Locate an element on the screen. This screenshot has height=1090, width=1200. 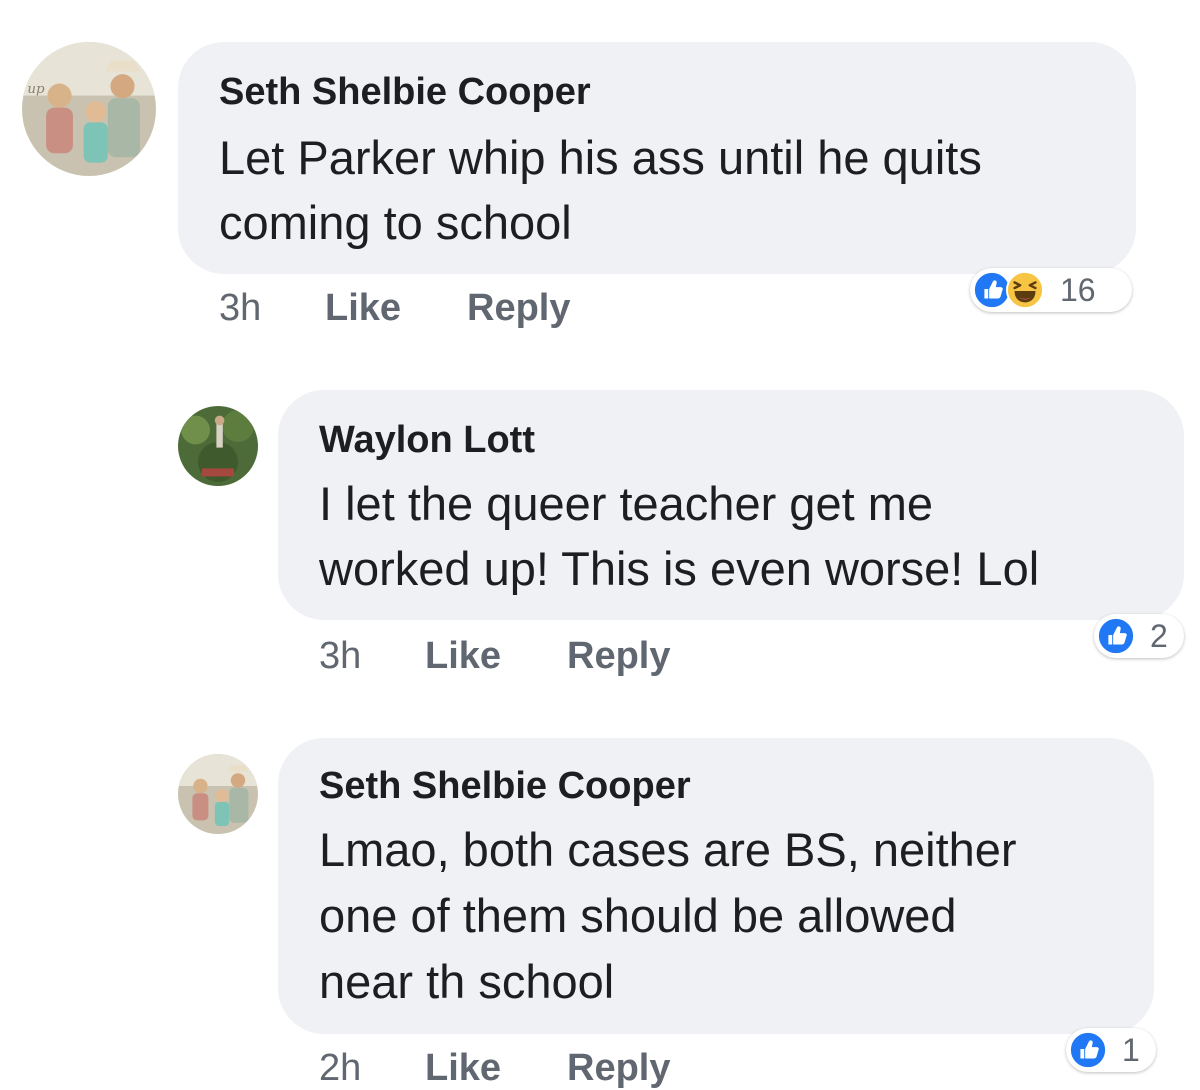
comment-author: Seth Shelbie Cooper is located at coordinates (505, 786).